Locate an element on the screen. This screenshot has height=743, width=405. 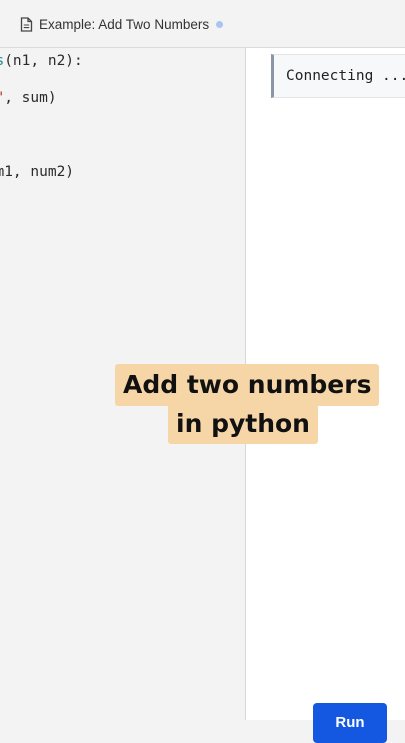
code-token: (n1, n2): is located at coordinates (43, 61).